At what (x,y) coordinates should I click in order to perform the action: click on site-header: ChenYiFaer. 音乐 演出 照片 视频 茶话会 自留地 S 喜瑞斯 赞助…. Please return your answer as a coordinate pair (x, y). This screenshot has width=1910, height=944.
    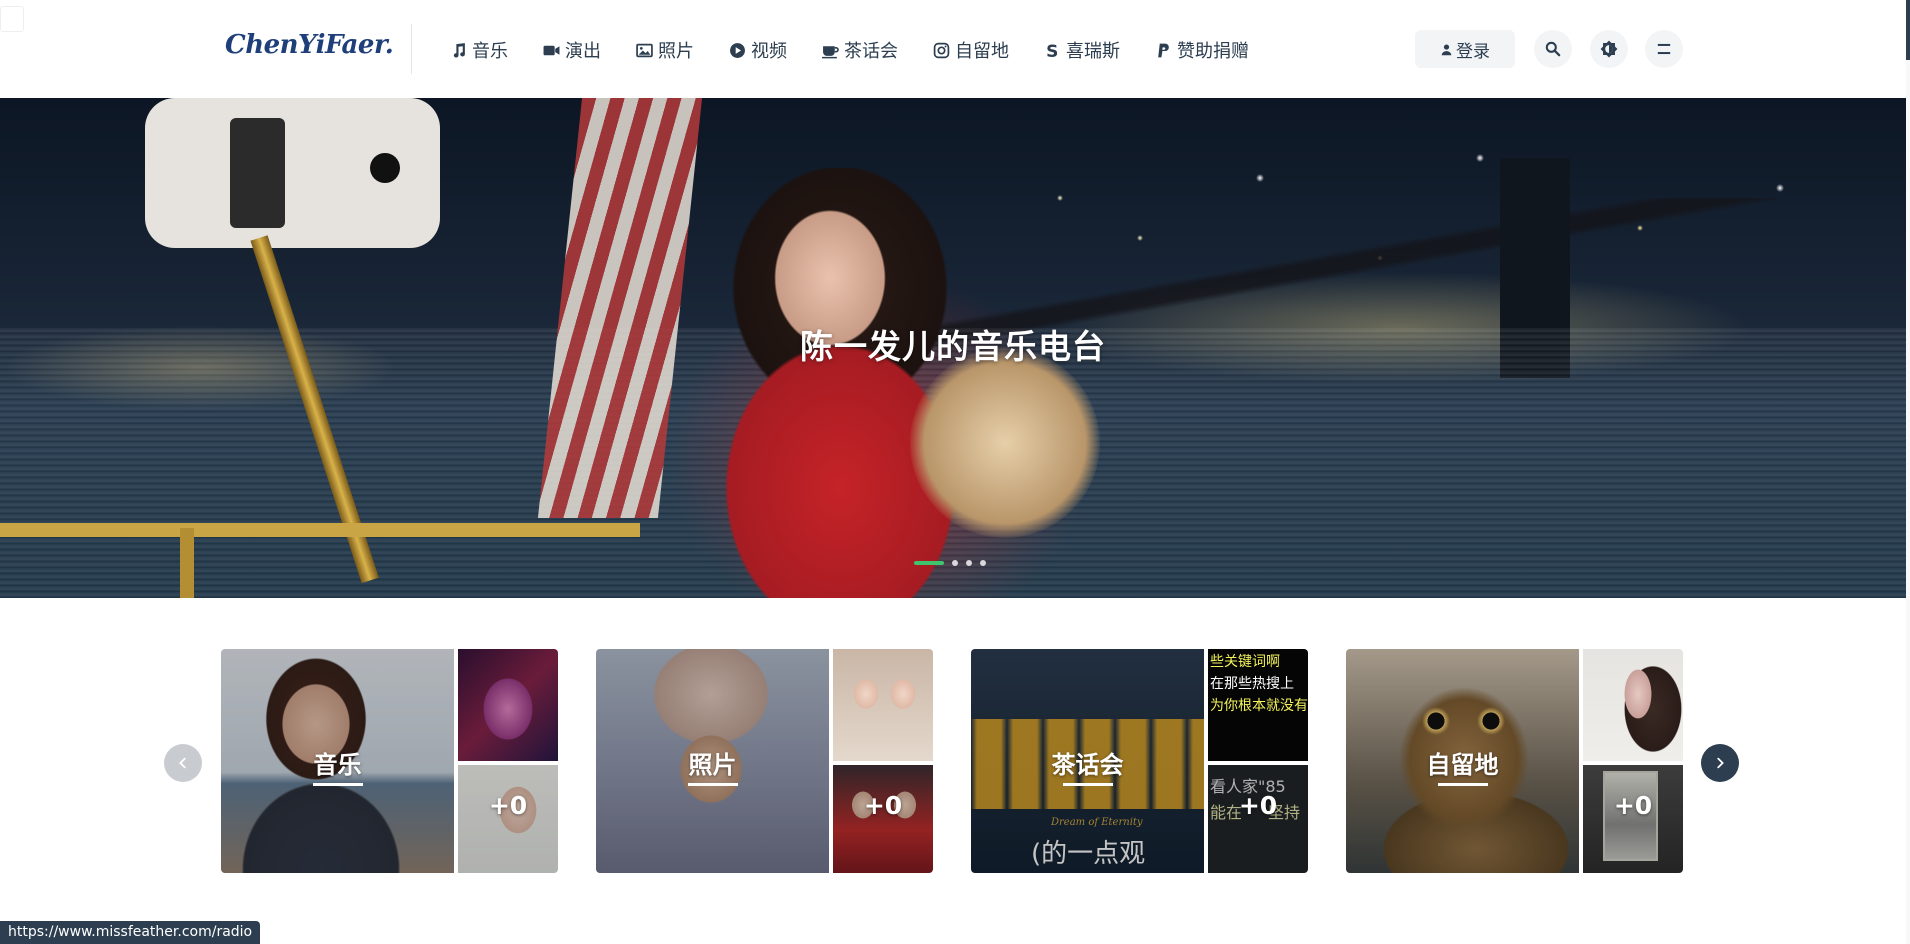
    Looking at the image, I should click on (953, 49).